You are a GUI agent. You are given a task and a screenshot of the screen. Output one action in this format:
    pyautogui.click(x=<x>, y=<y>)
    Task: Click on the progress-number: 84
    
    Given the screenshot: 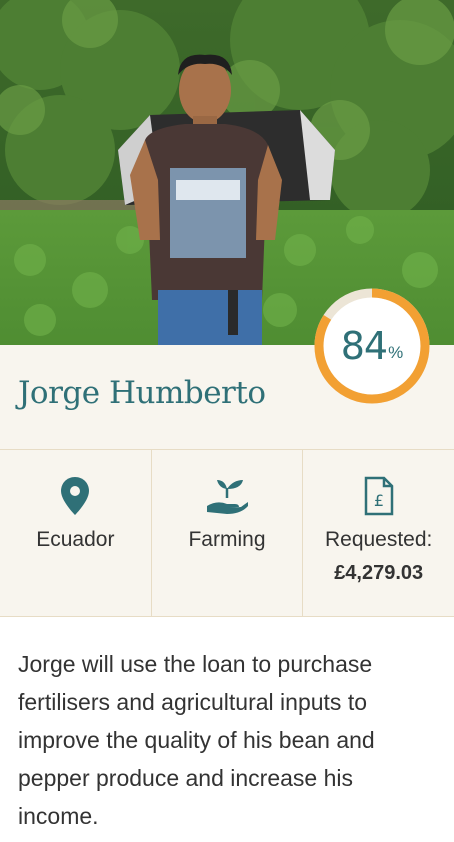 What is the action you would take?
    pyautogui.click(x=364, y=346)
    